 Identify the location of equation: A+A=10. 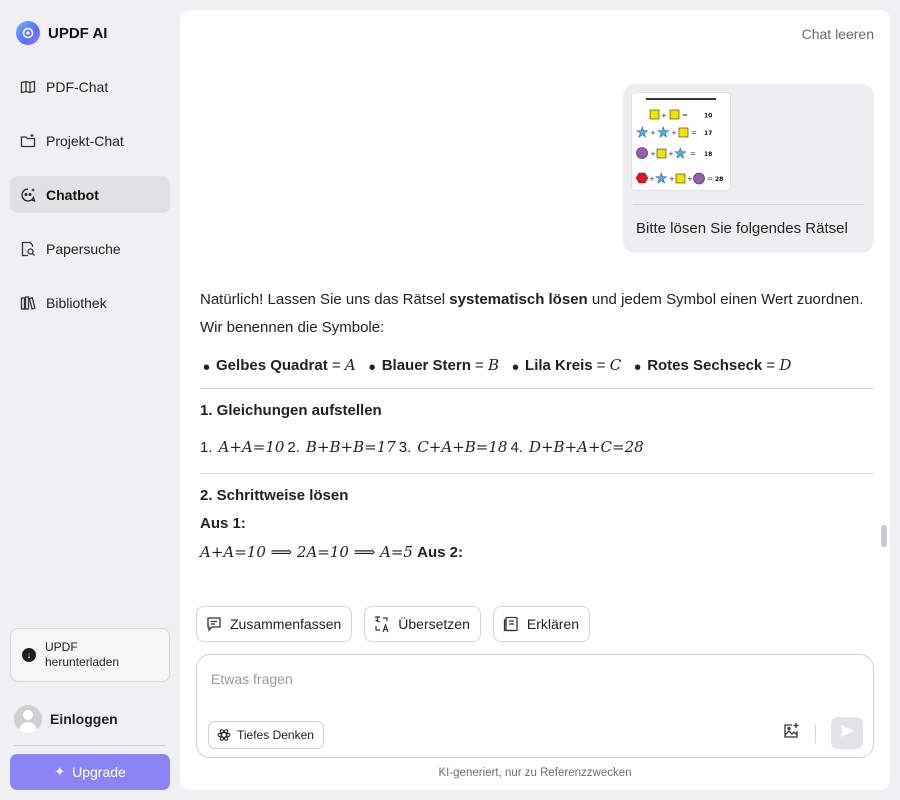
(251, 447).